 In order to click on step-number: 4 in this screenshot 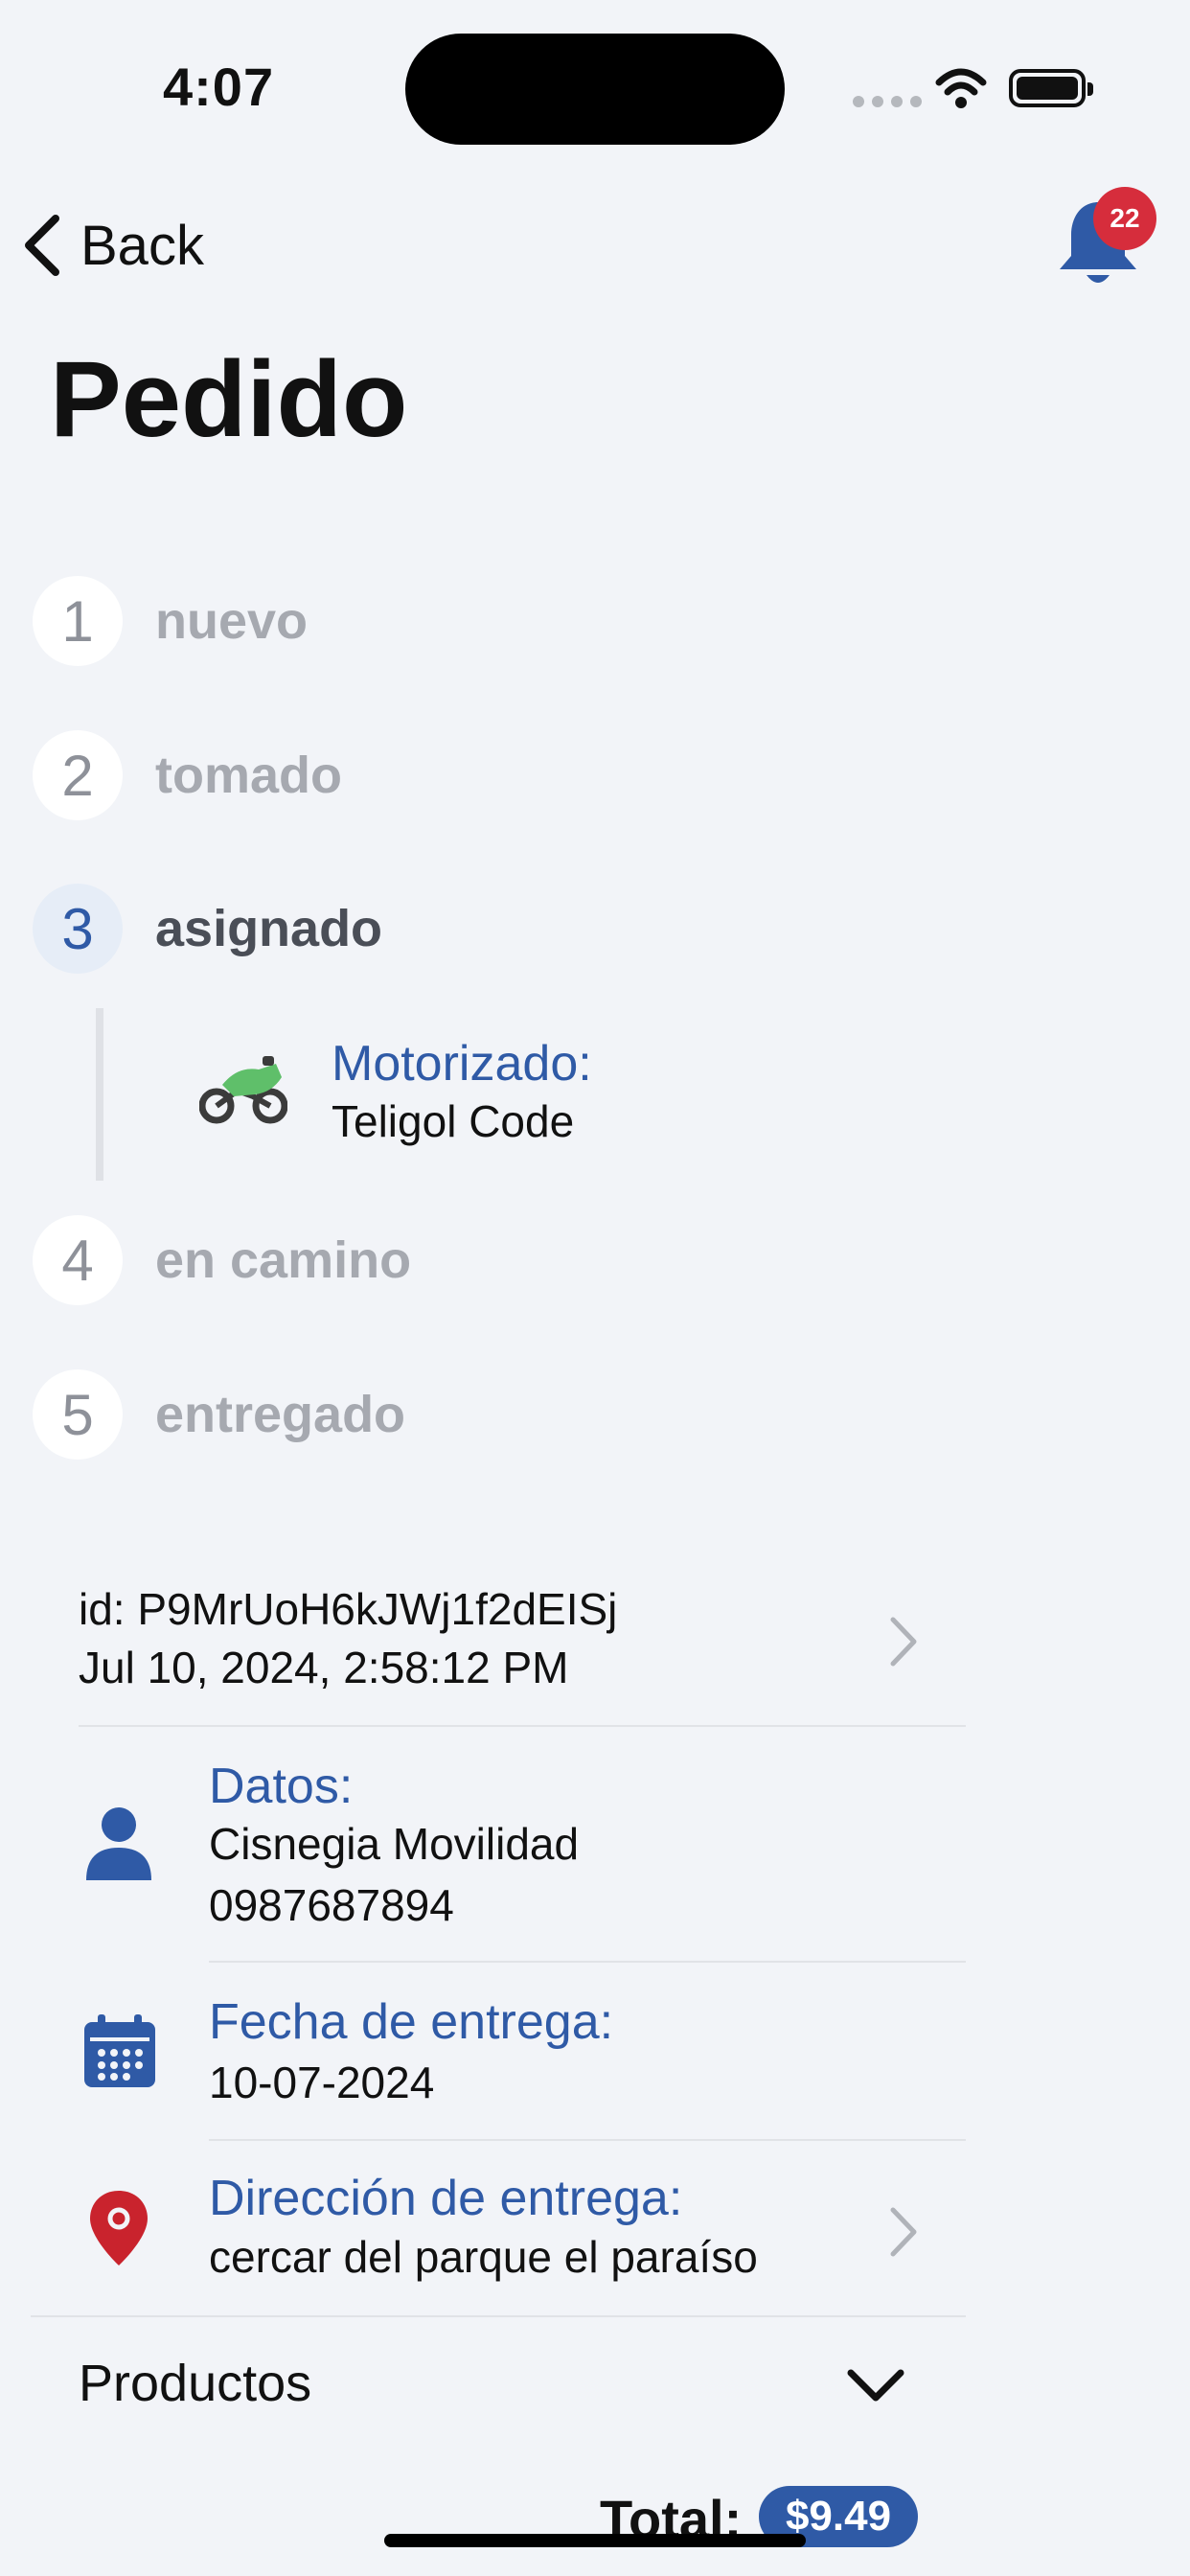, I will do `click(78, 1260)`.